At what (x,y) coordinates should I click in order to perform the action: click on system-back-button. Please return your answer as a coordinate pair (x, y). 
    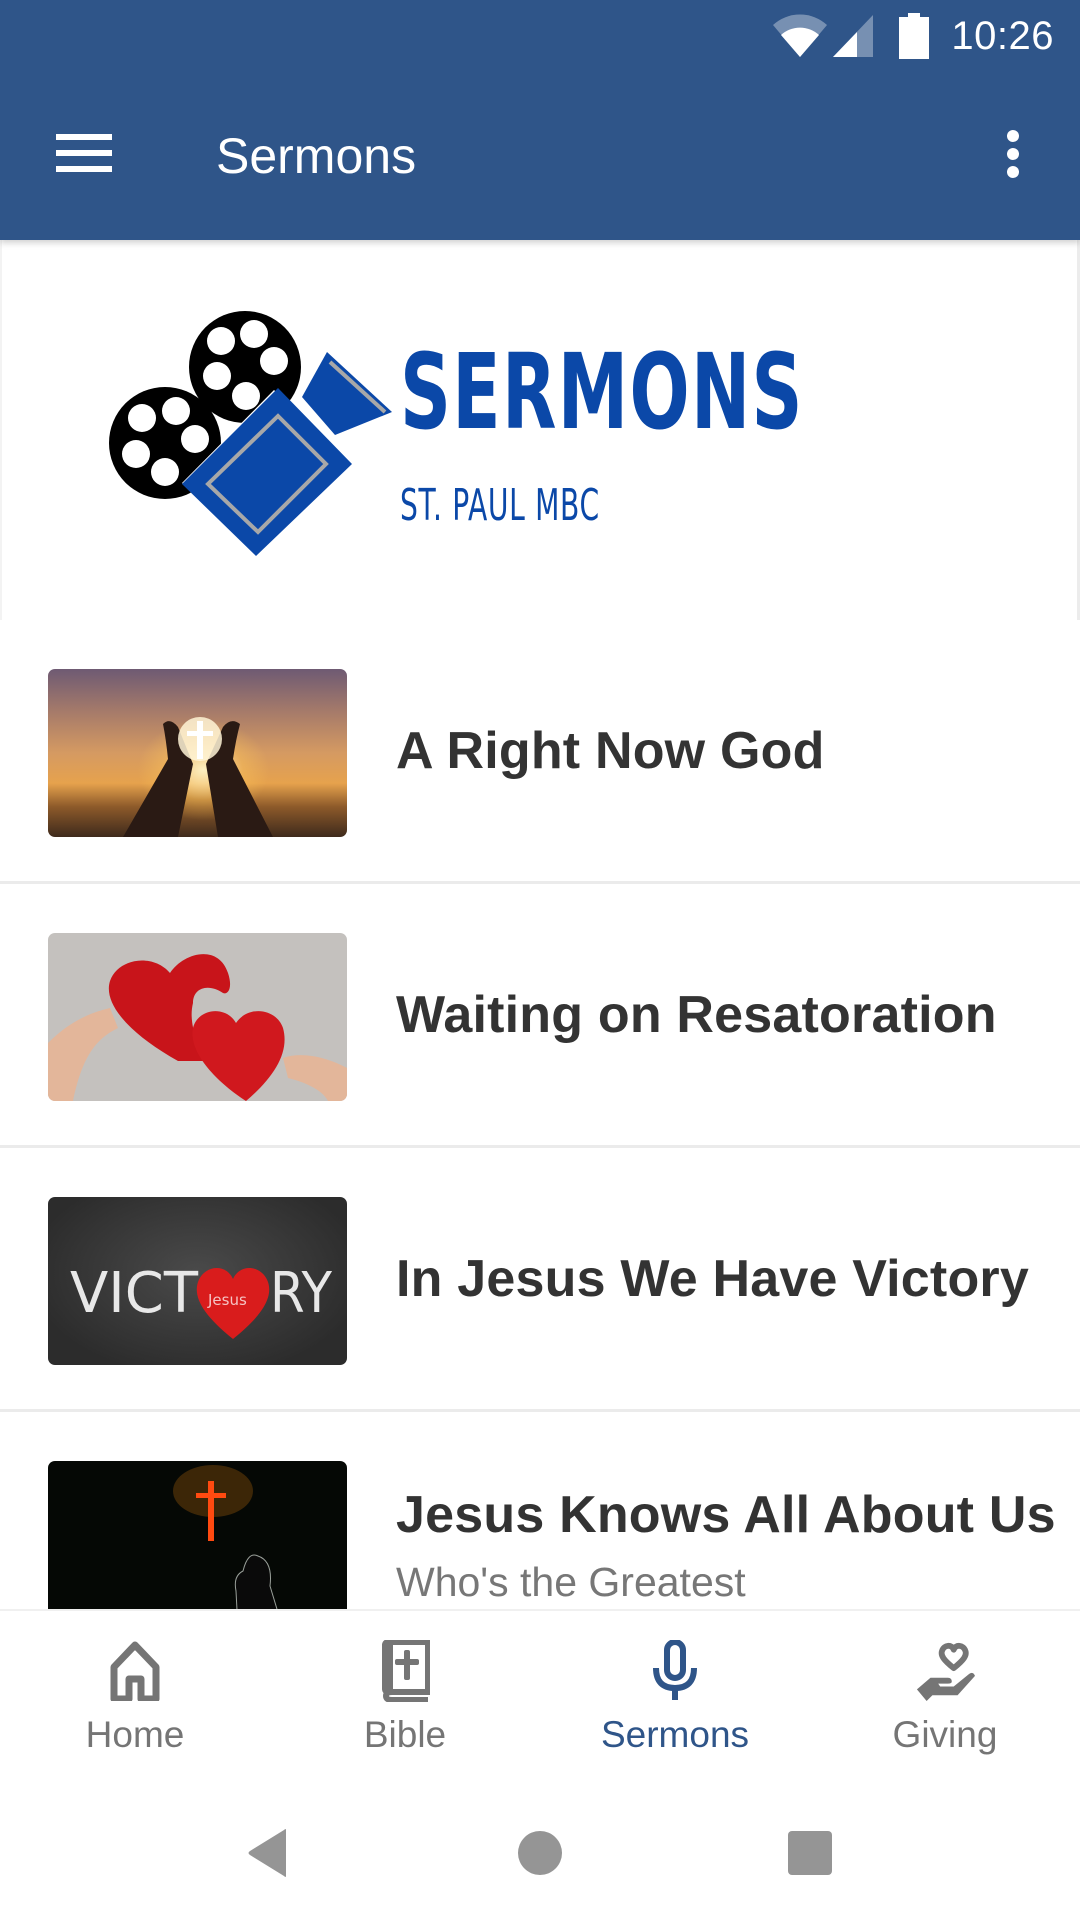
    Looking at the image, I should click on (268, 1855).